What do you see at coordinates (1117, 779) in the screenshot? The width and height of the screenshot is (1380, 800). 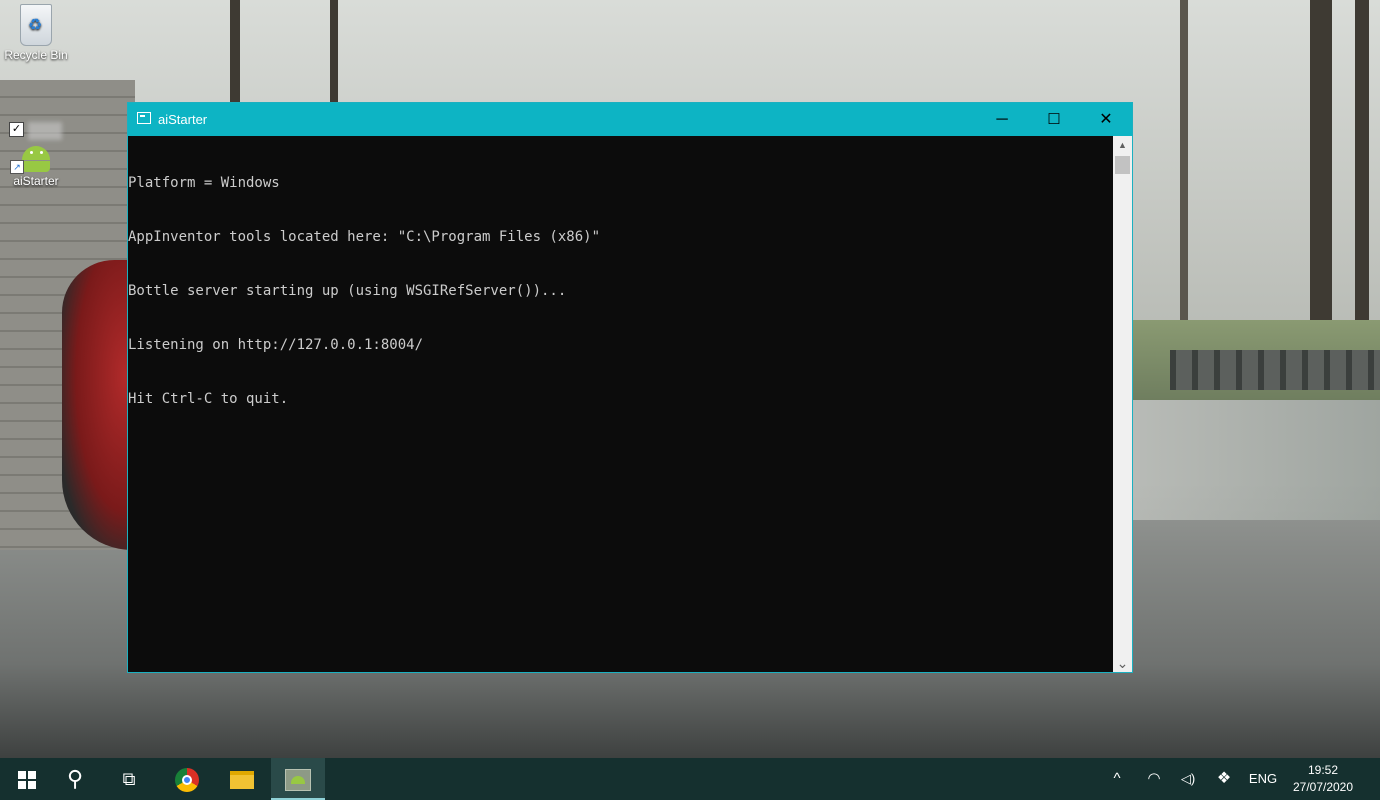 I see `show-hidden-icons-icon: ^` at bounding box center [1117, 779].